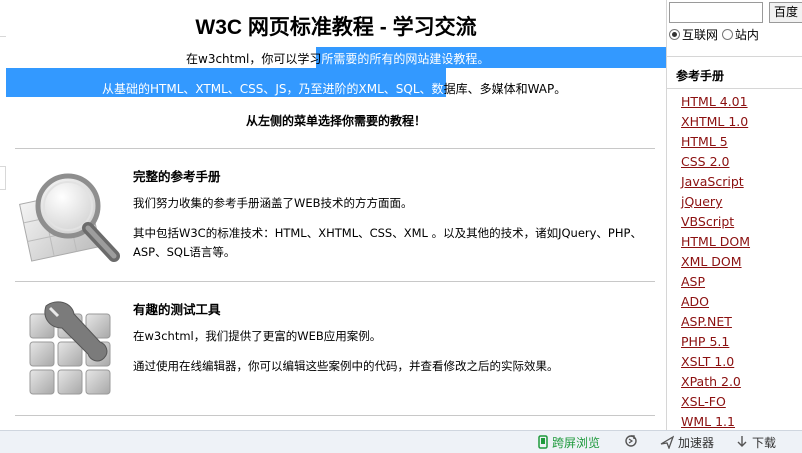 The width and height of the screenshot is (802, 453). I want to click on sidebar-link: XML DOM, so click(711, 261).